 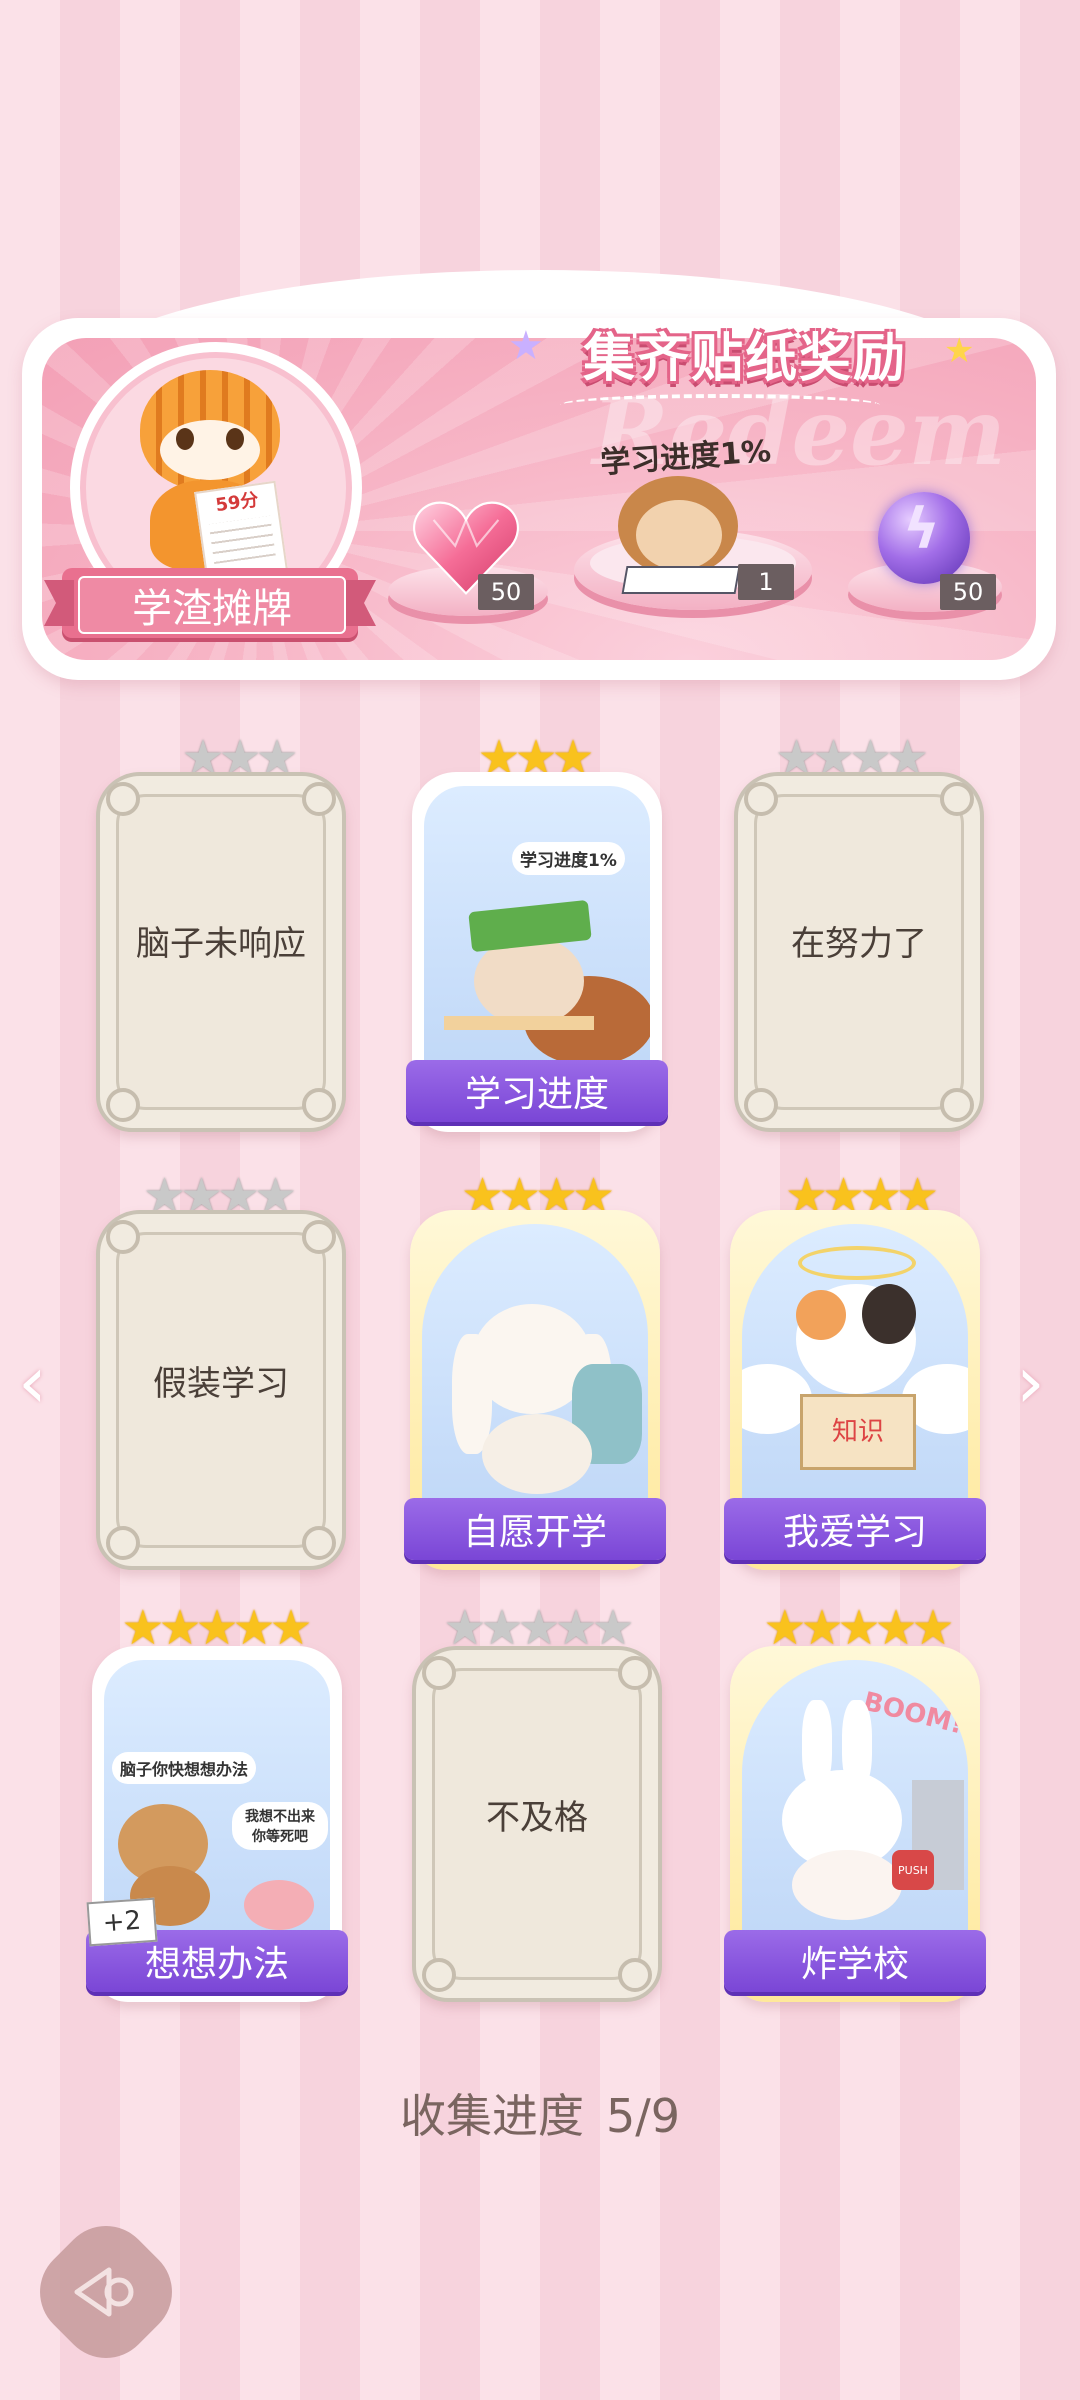 What do you see at coordinates (242, 540) in the screenshot?
I see `paper-lines` at bounding box center [242, 540].